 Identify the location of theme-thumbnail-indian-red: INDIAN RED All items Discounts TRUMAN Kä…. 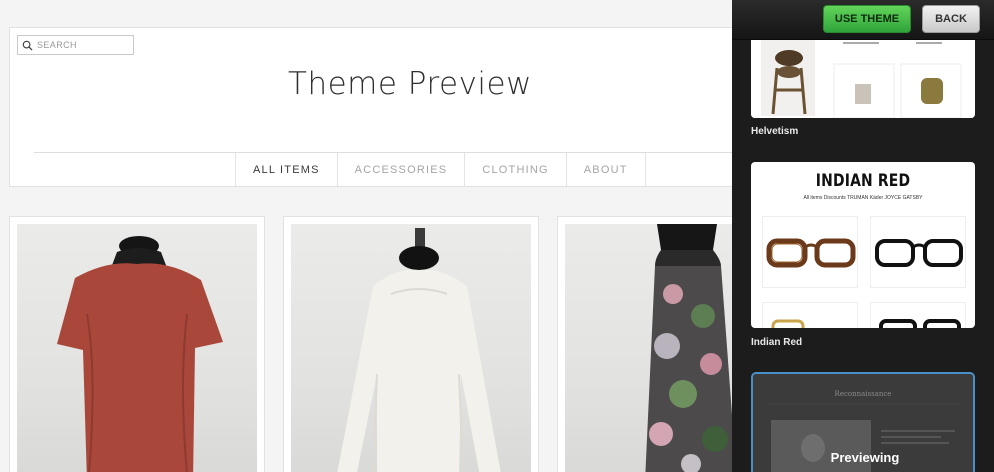
(863, 245).